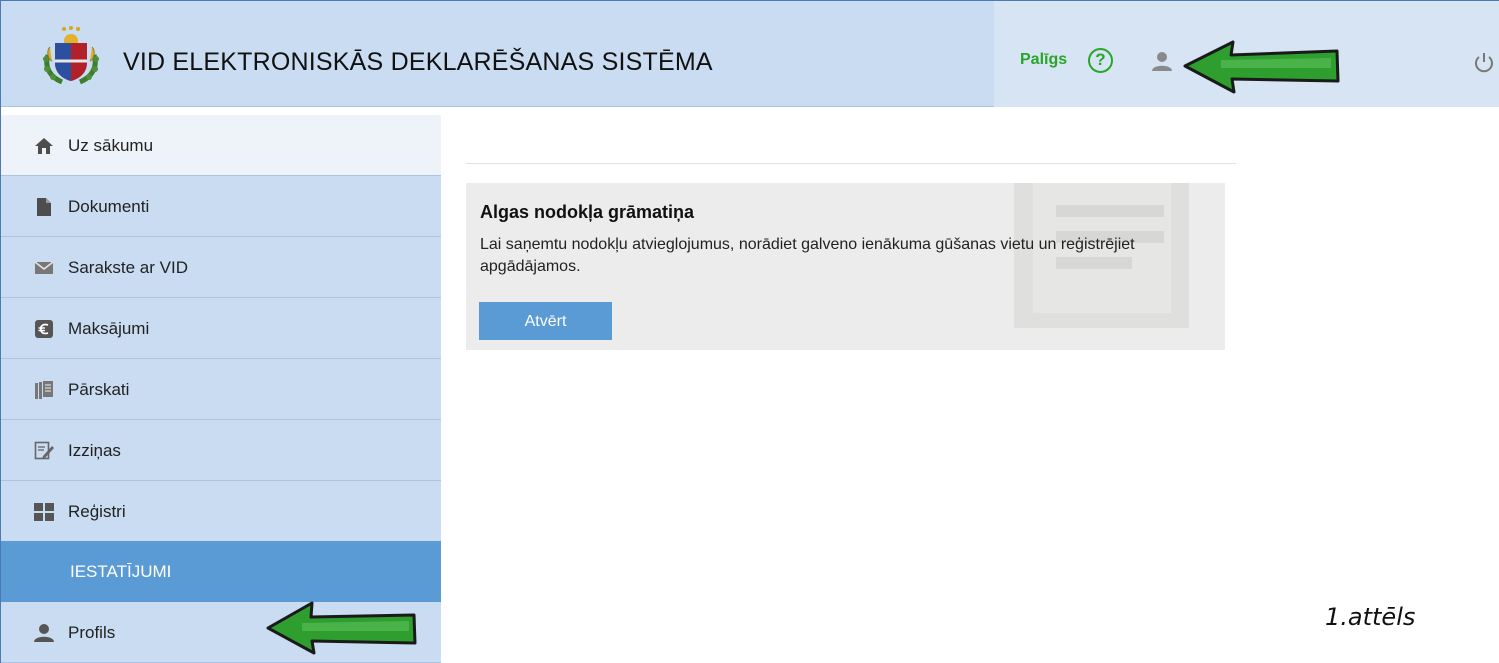 The image size is (1499, 663). I want to click on sidebar-item-label: Dokumenti, so click(109, 206).